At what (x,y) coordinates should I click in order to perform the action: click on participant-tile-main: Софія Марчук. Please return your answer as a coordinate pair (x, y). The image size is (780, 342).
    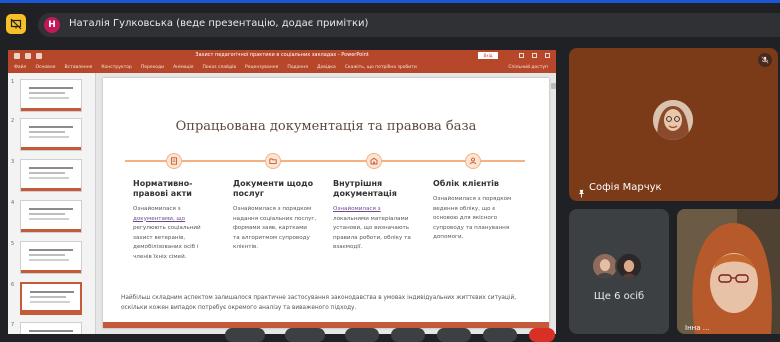
    Looking at the image, I should click on (673, 124).